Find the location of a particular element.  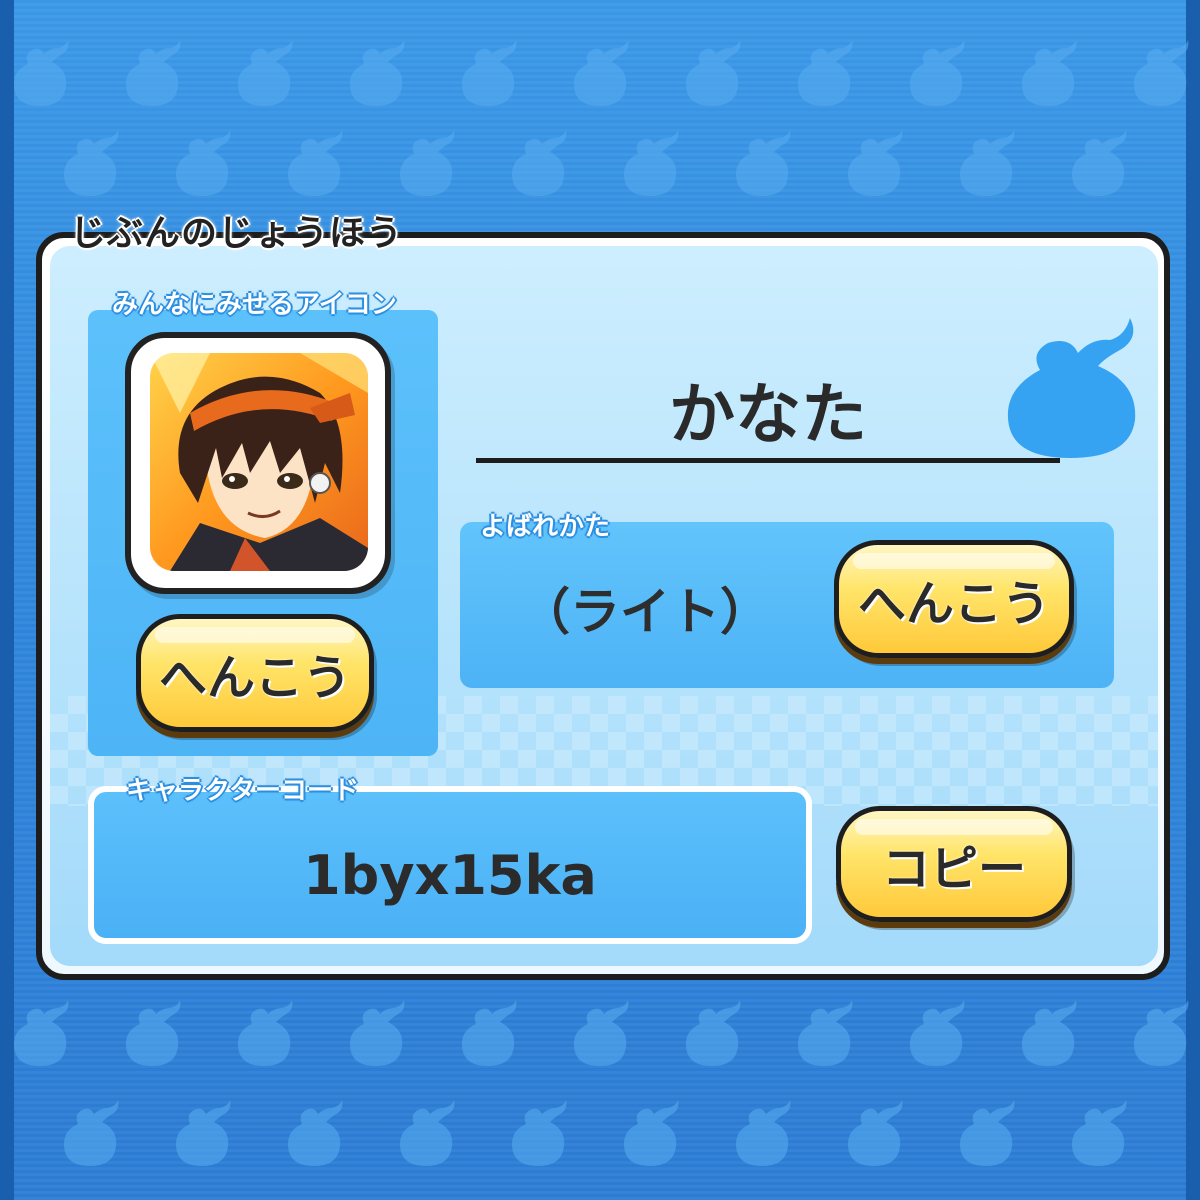

icon-section-label: みんなにみせるアイコン is located at coordinates (254, 305).